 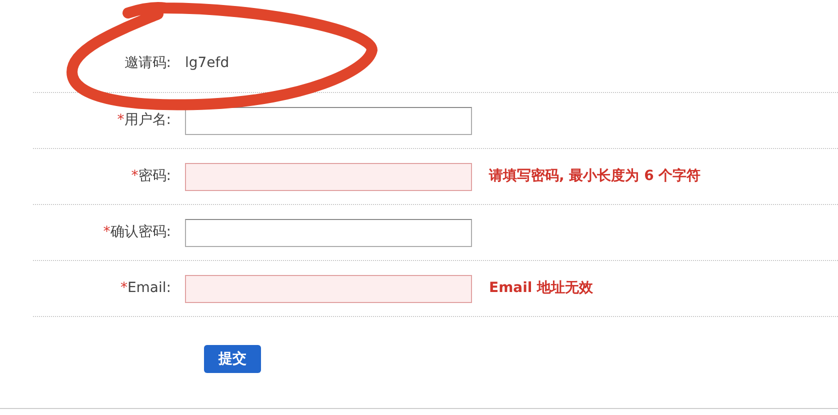 I want to click on field-label: *用户名:, so click(x=144, y=120).